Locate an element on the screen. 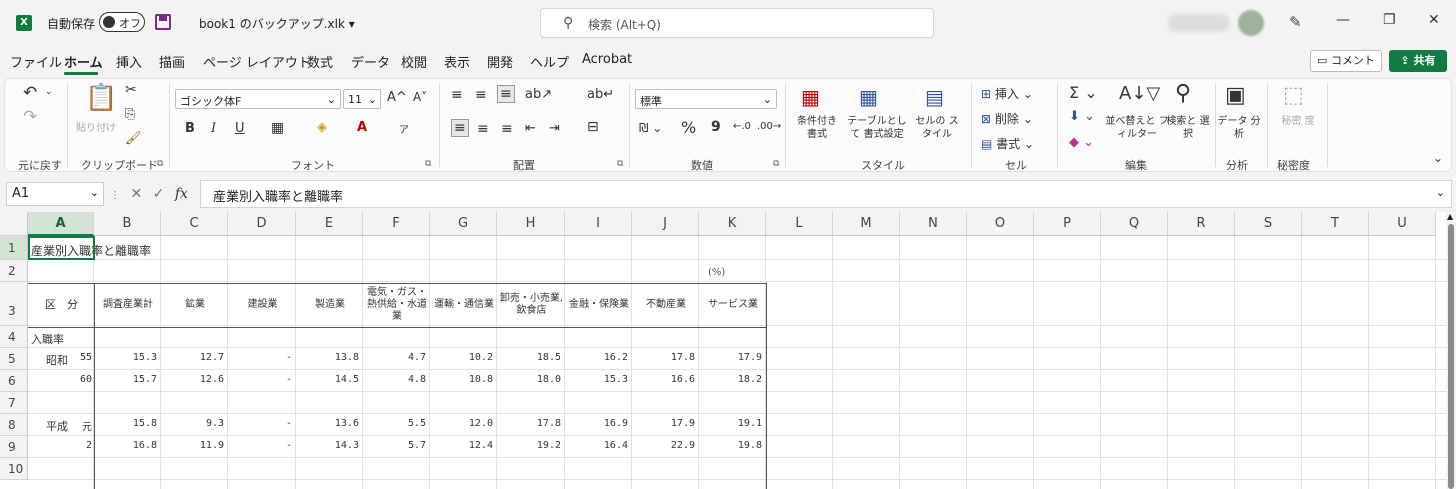 The height and width of the screenshot is (489, 1456). fx-icon: fx is located at coordinates (181, 194).